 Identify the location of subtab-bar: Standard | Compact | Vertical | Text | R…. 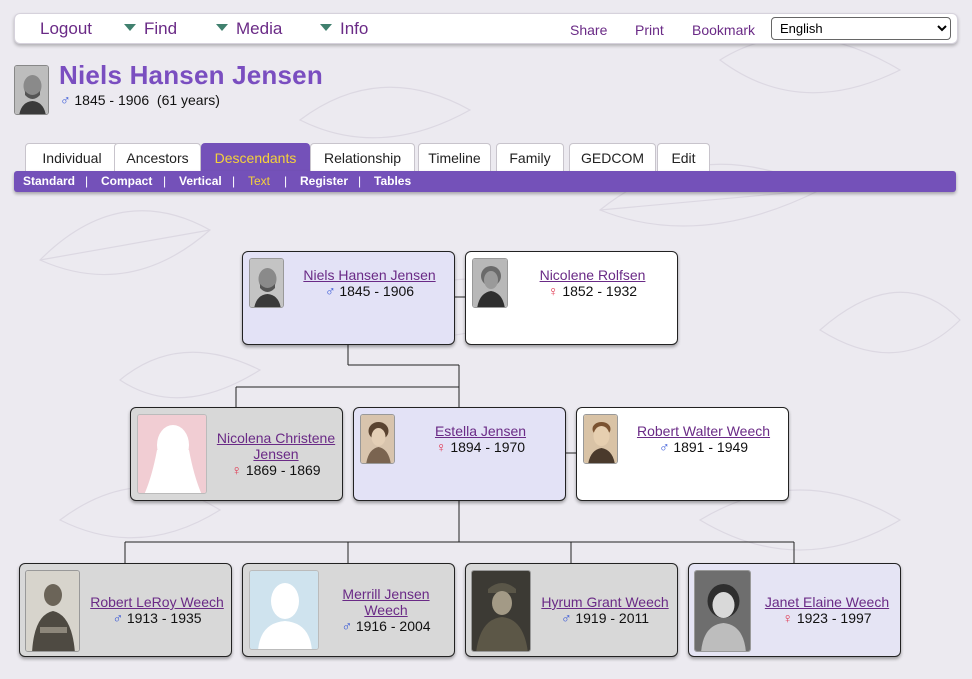
(485, 181).